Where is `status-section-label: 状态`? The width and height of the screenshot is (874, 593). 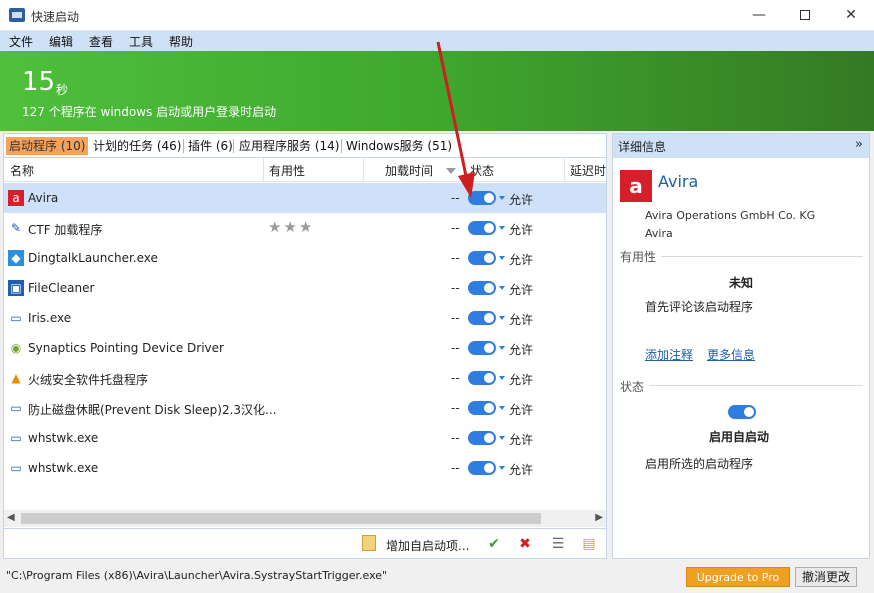
status-section-label: 状态 is located at coordinates (632, 387).